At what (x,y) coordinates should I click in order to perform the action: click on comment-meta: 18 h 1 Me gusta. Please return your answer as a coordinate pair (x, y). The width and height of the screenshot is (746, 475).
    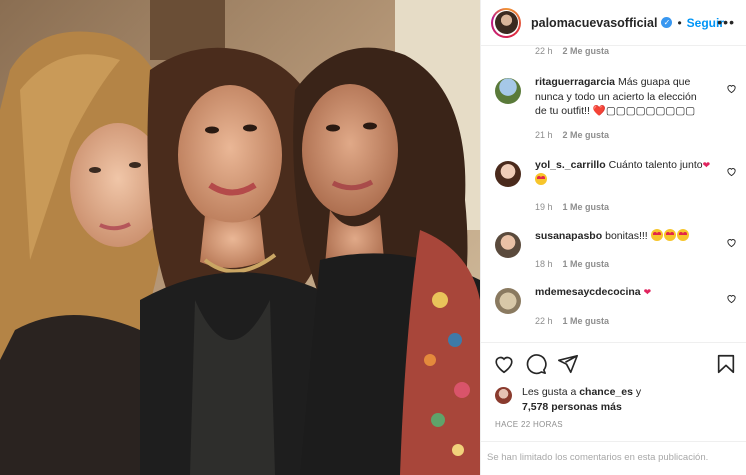
    Looking at the image, I should click on (572, 264).